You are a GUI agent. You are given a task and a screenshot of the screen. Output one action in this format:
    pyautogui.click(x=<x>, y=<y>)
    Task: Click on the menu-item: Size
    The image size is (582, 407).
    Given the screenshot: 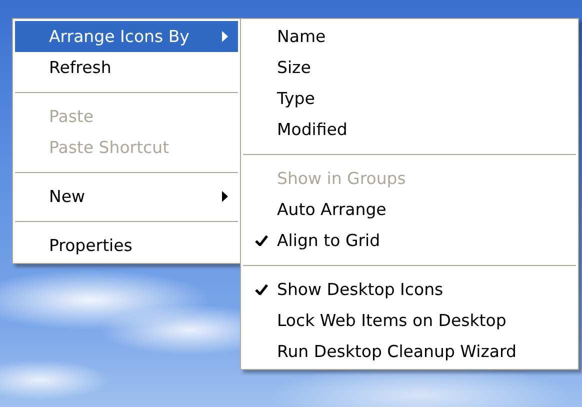 What is the action you would take?
    pyautogui.click(x=409, y=67)
    